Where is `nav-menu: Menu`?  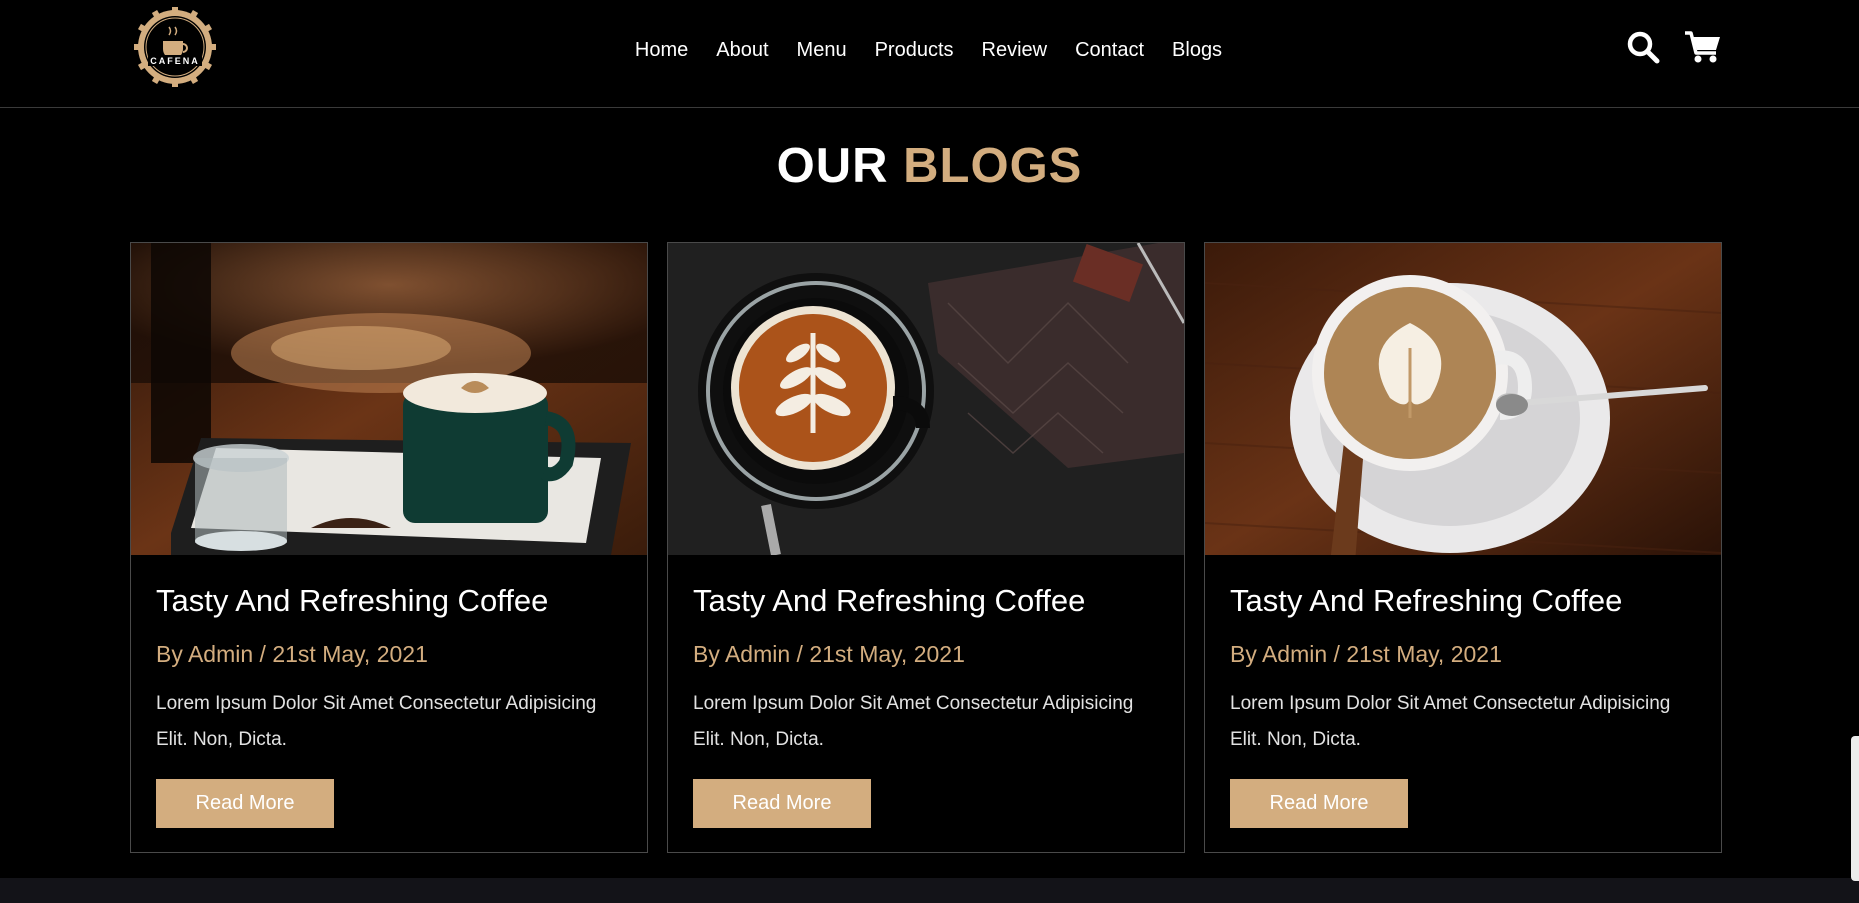 nav-menu: Menu is located at coordinates (822, 50).